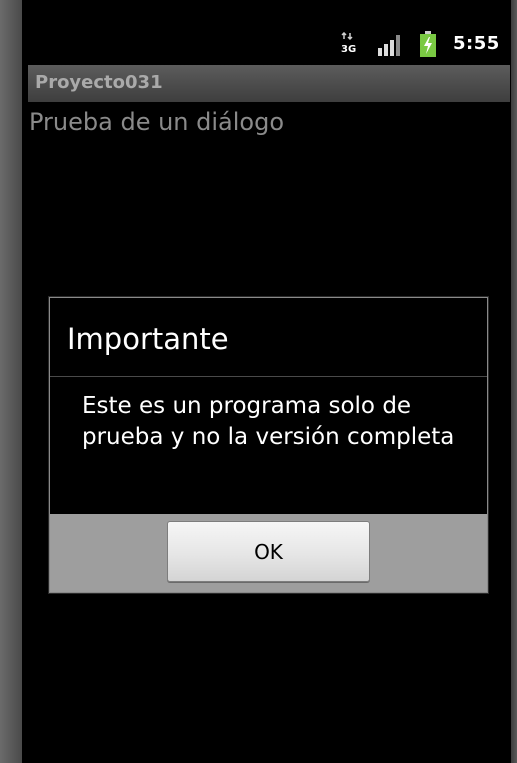 The width and height of the screenshot is (517, 763). I want to click on 3g-network-icon: 3G, so click(348, 43).